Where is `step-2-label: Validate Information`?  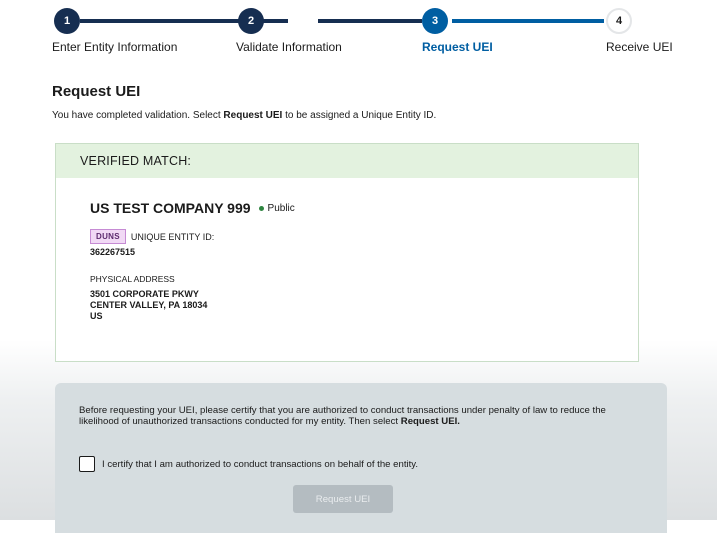
step-2-label: Validate Information is located at coordinates (289, 47).